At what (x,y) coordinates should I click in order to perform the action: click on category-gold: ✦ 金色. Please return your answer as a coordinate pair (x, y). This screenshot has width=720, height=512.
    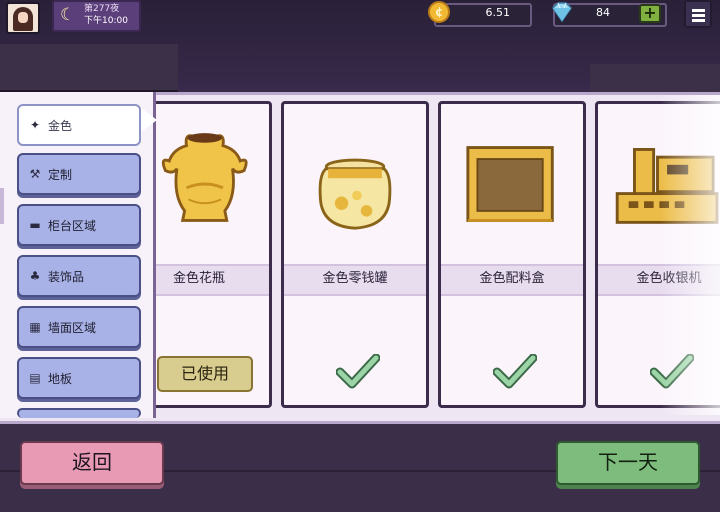
    Looking at the image, I should click on (79, 125).